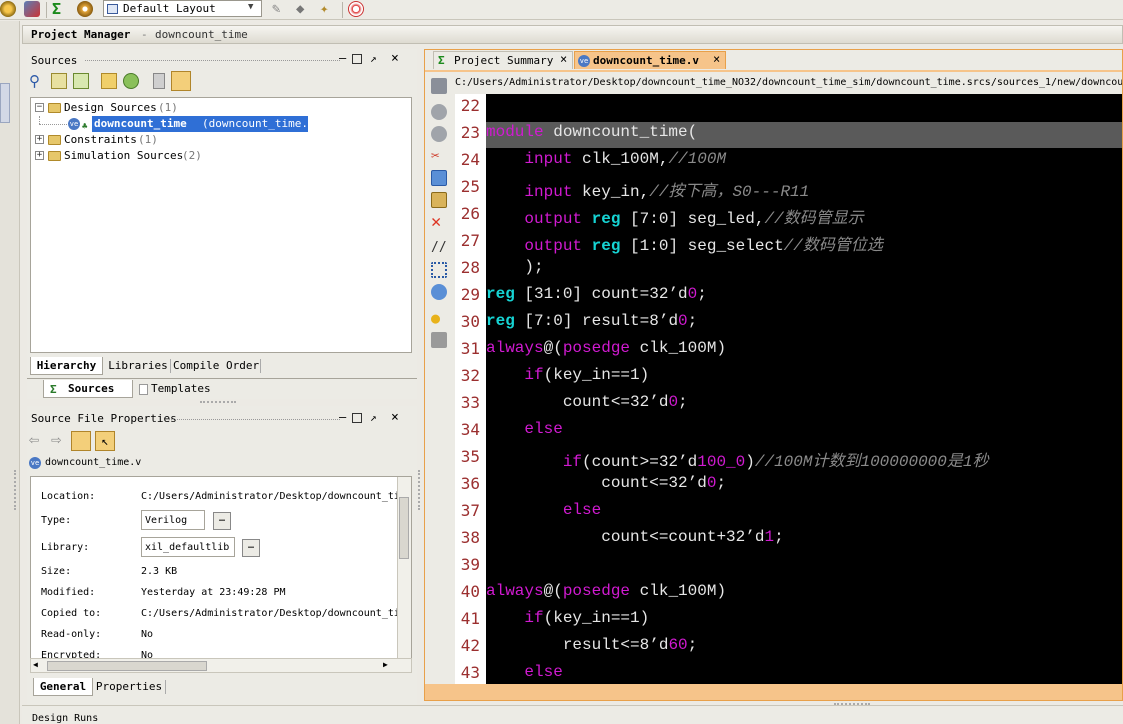 The image size is (1123, 724). What do you see at coordinates (357, 9) in the screenshot?
I see `help-icon` at bounding box center [357, 9].